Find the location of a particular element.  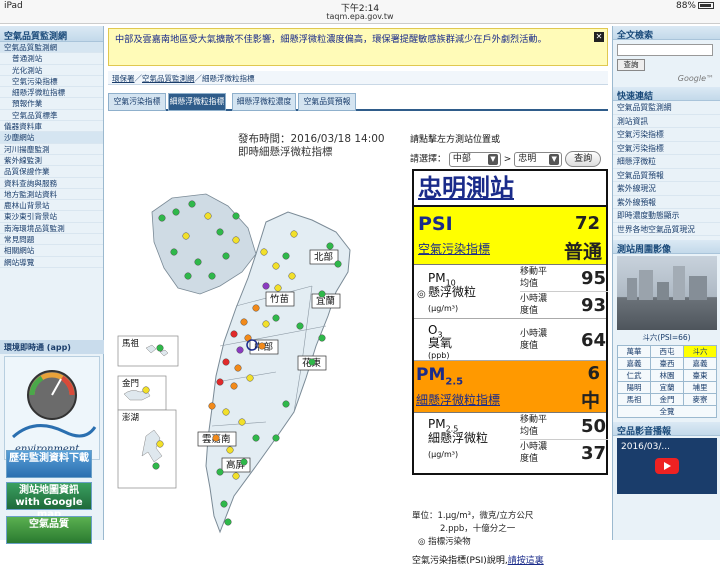

station-area-link: 埔里 is located at coordinates (700, 387).